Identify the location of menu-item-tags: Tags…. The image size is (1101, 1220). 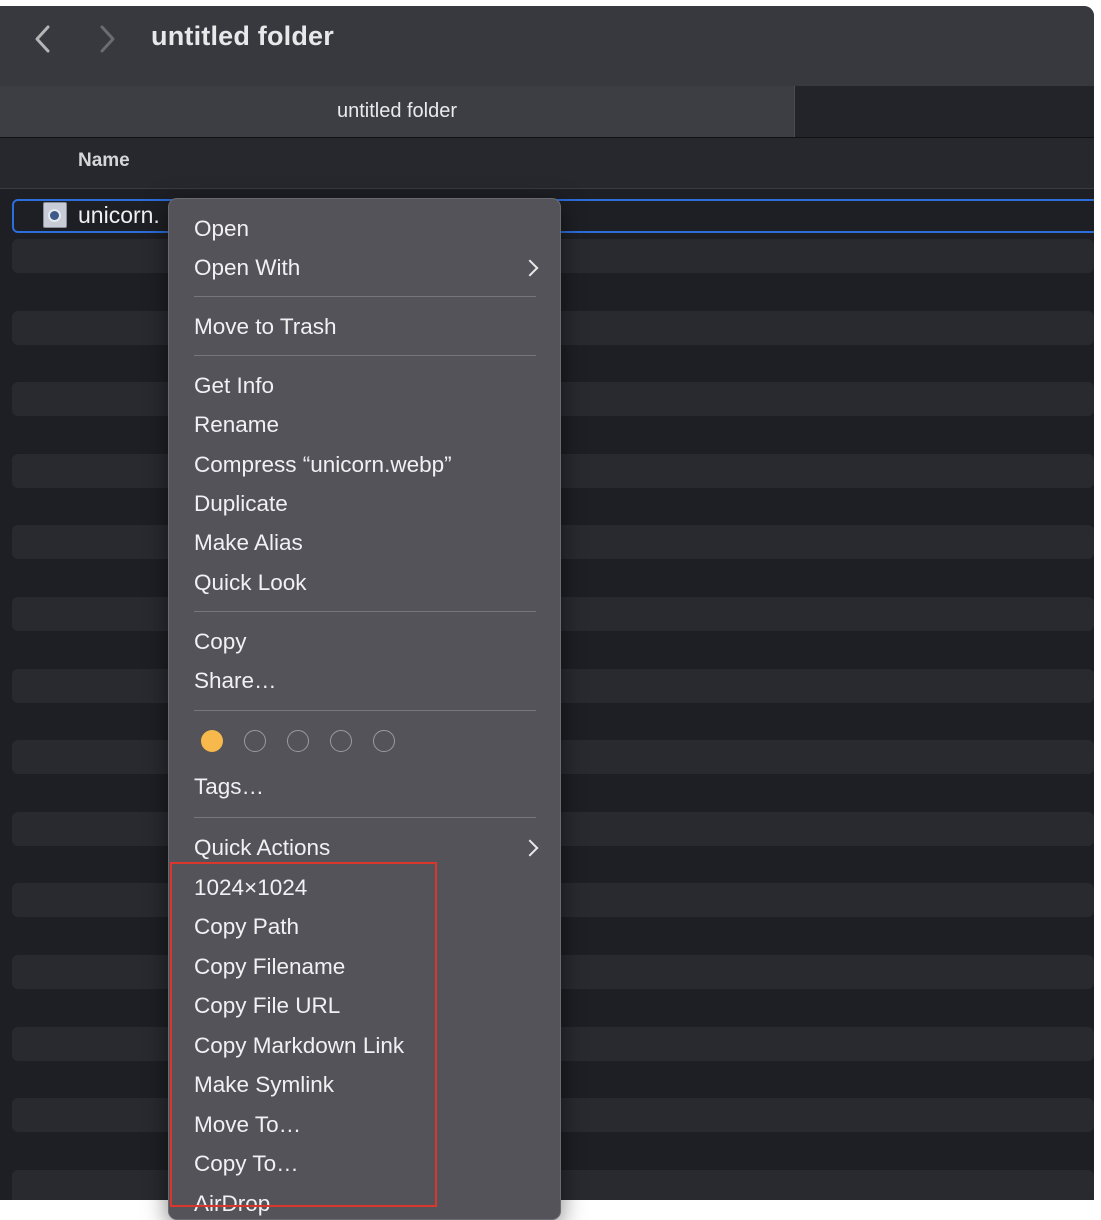
(229, 787).